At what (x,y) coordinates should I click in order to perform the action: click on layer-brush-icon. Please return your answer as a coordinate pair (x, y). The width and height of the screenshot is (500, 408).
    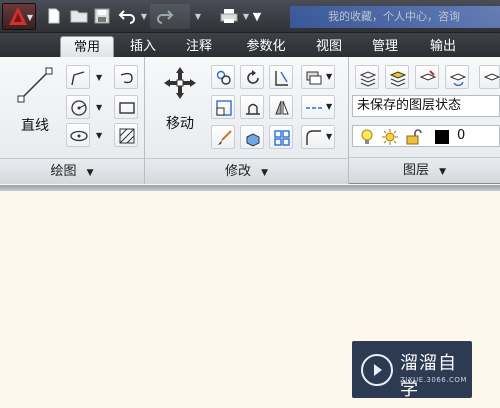
    Looking at the image, I should click on (428, 75).